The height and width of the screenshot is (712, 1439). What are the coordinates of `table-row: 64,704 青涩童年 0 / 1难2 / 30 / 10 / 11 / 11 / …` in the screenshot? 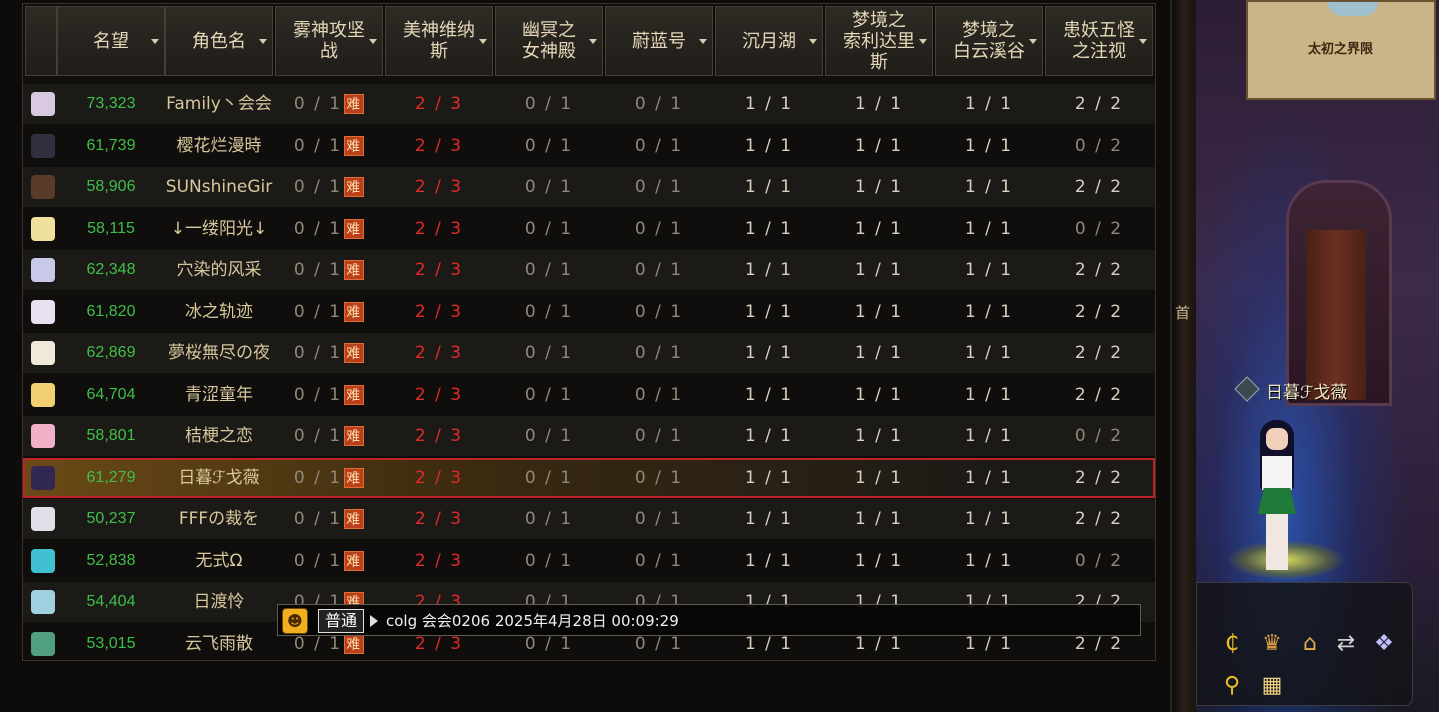 It's located at (589, 394).